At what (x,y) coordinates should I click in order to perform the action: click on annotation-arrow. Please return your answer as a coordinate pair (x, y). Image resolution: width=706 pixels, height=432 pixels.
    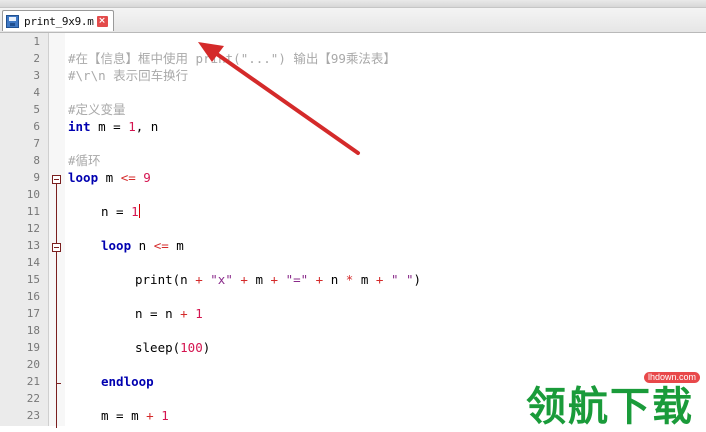
    Looking at the image, I should click on (279, 98).